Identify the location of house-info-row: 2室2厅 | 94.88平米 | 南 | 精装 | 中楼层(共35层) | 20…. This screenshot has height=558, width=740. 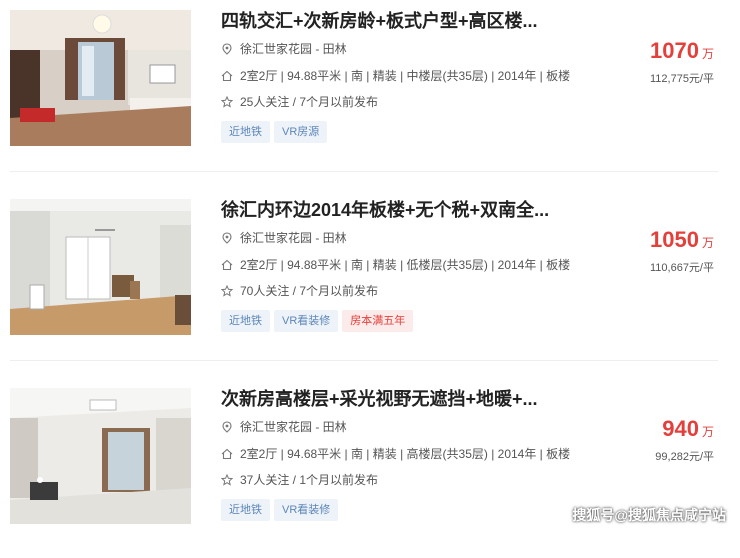
(395, 76).